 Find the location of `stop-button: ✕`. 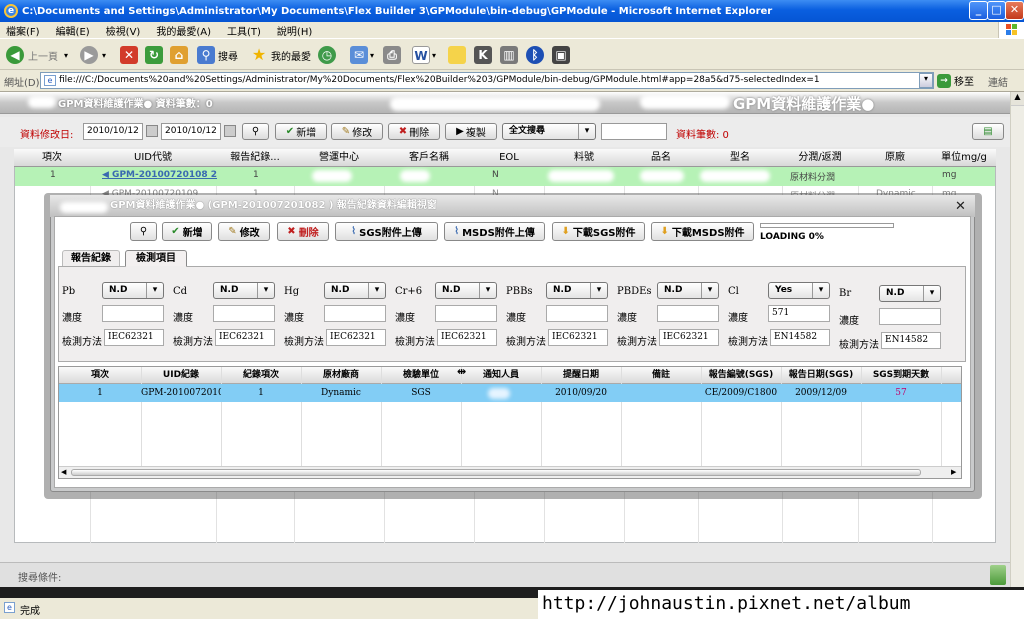

stop-button: ✕ is located at coordinates (129, 55).